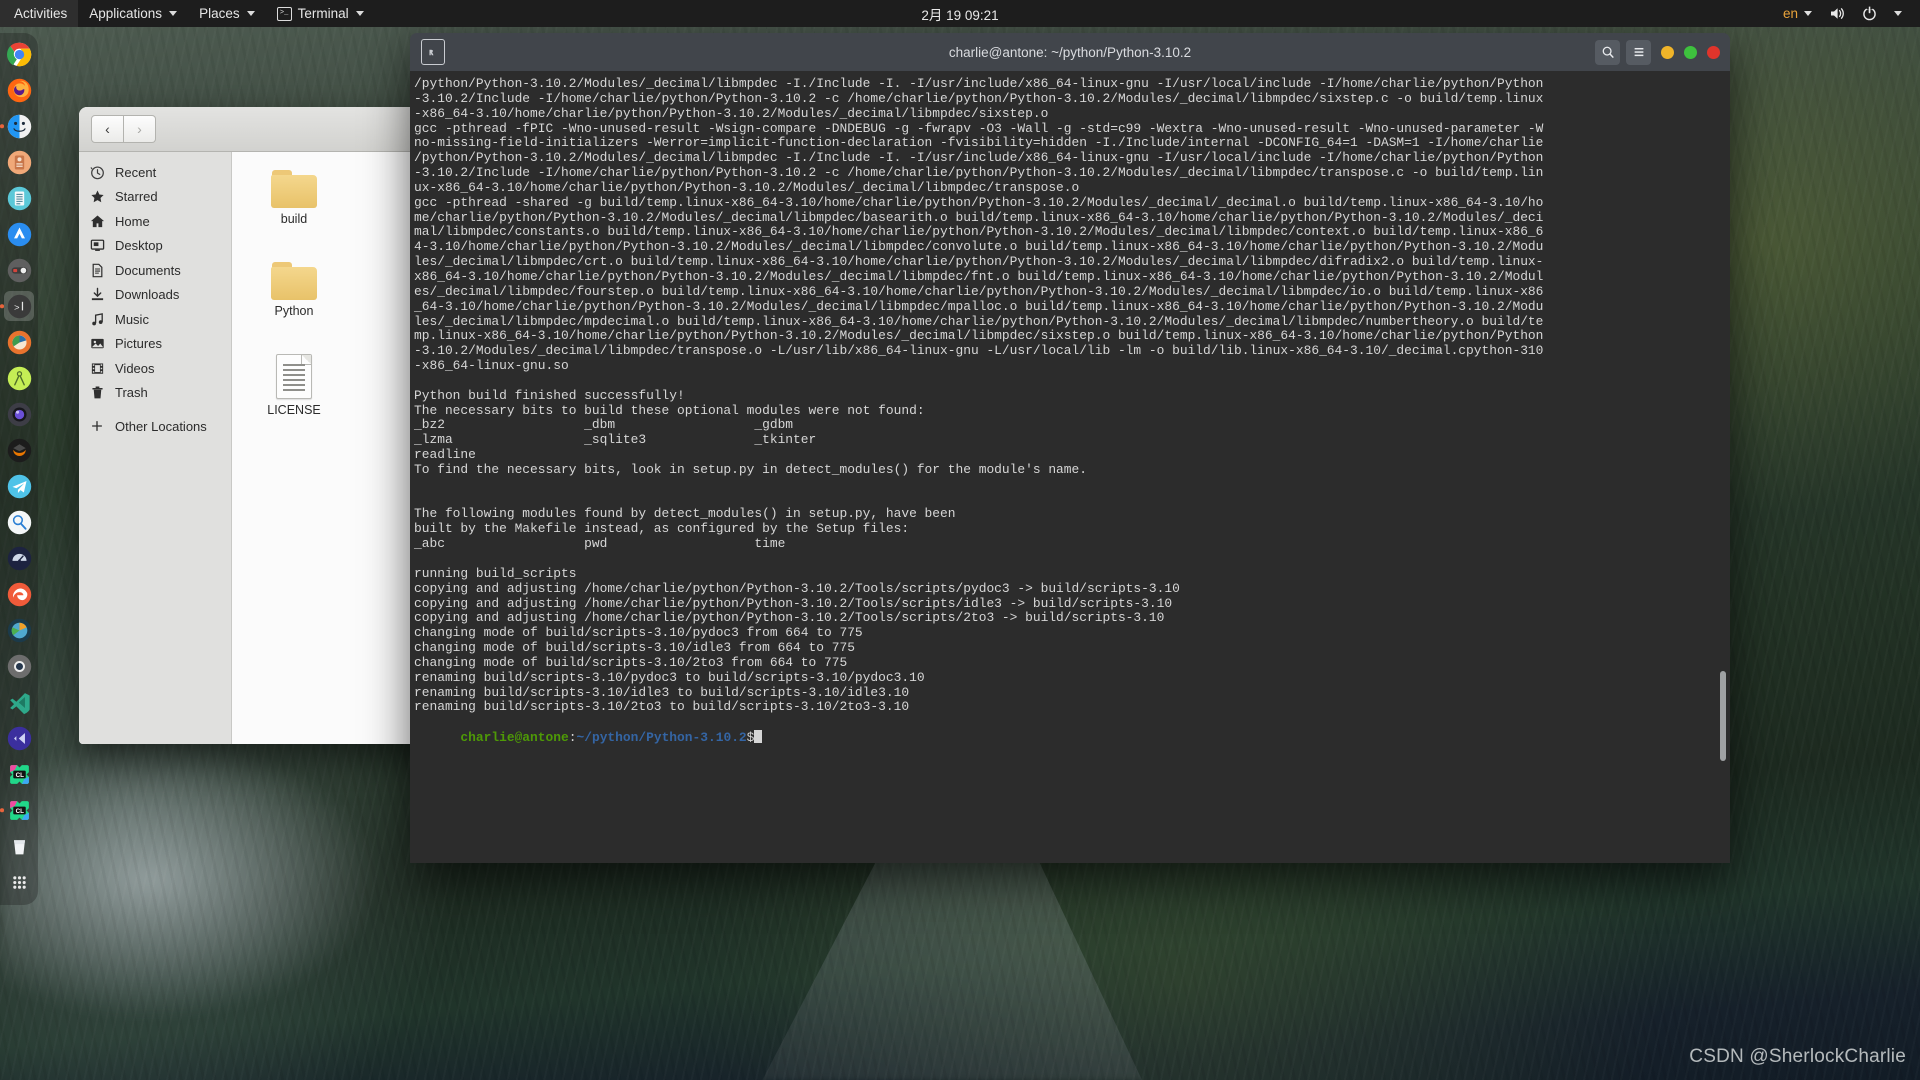 This screenshot has width=1920, height=1080. I want to click on desktop-icon, so click(97, 246).